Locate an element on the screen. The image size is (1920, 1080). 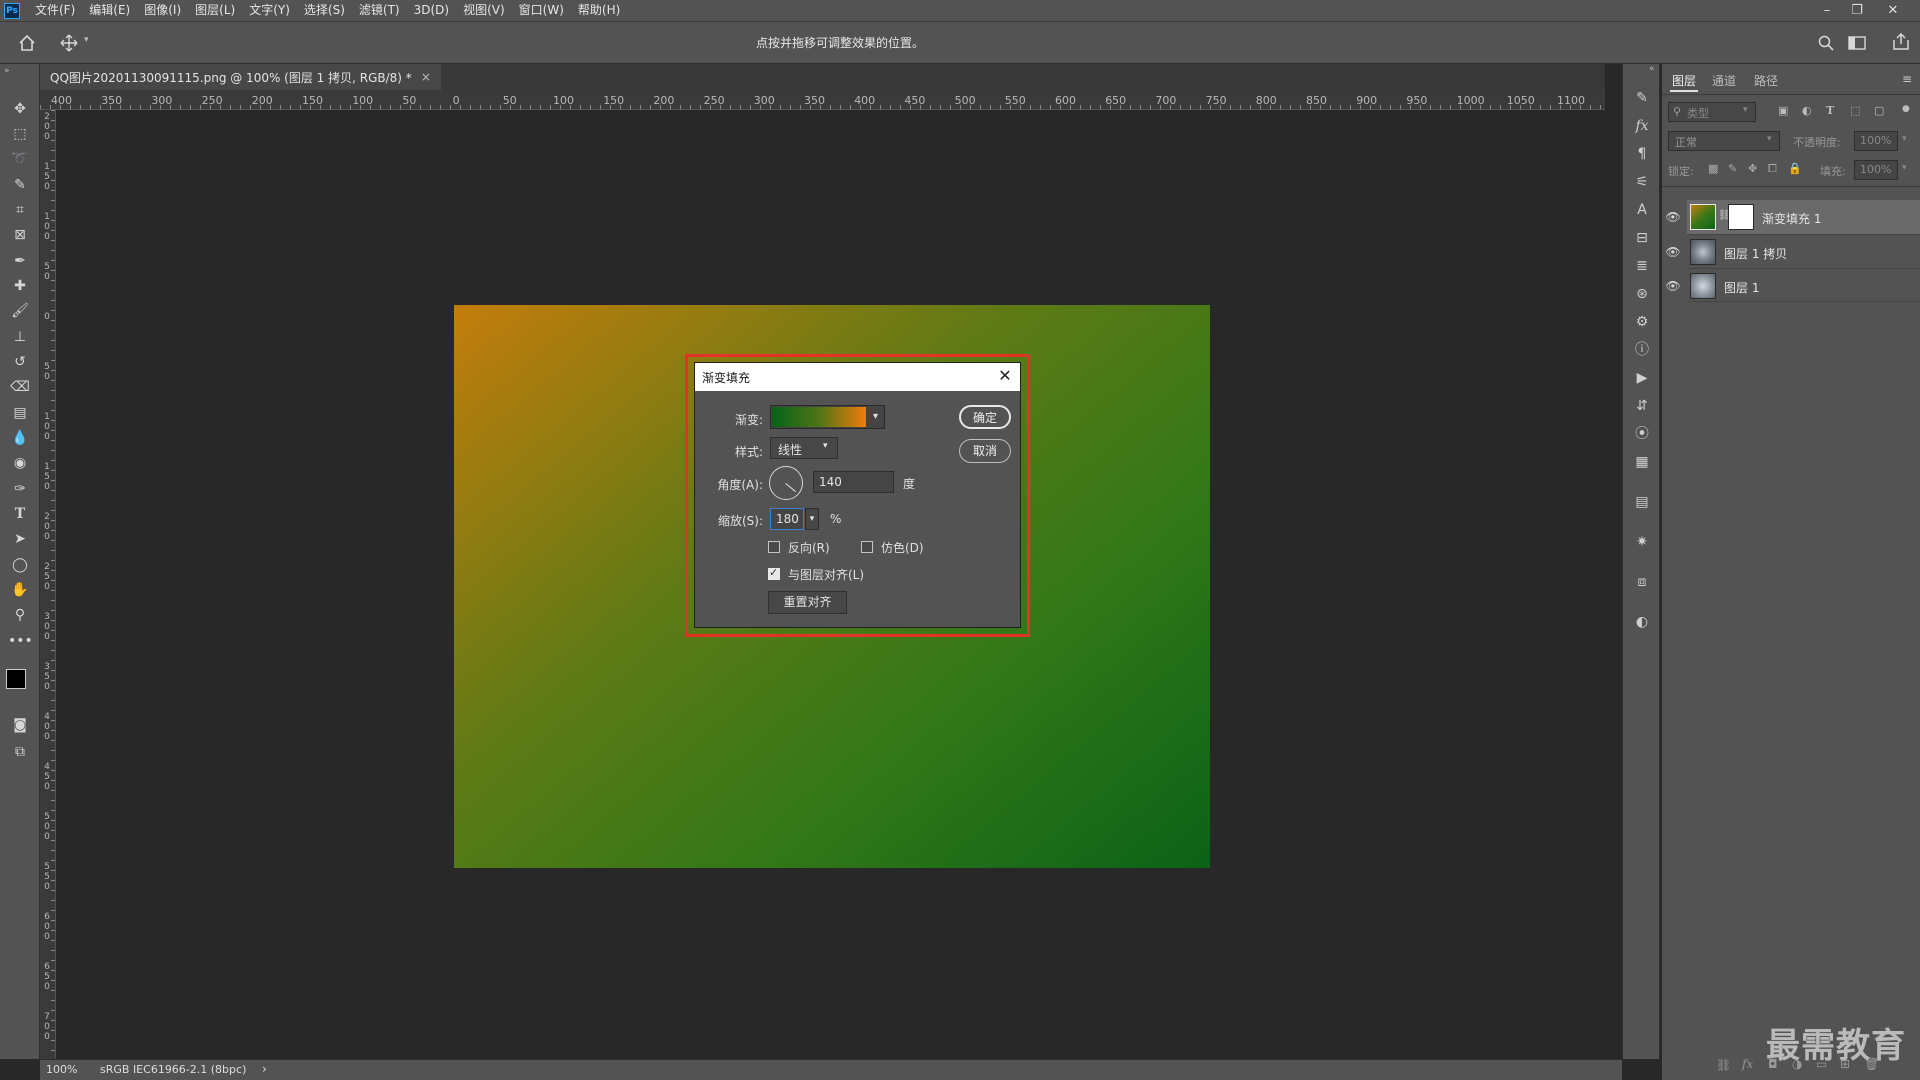
panel-menu-icon: ≡ is located at coordinates (1907, 79).